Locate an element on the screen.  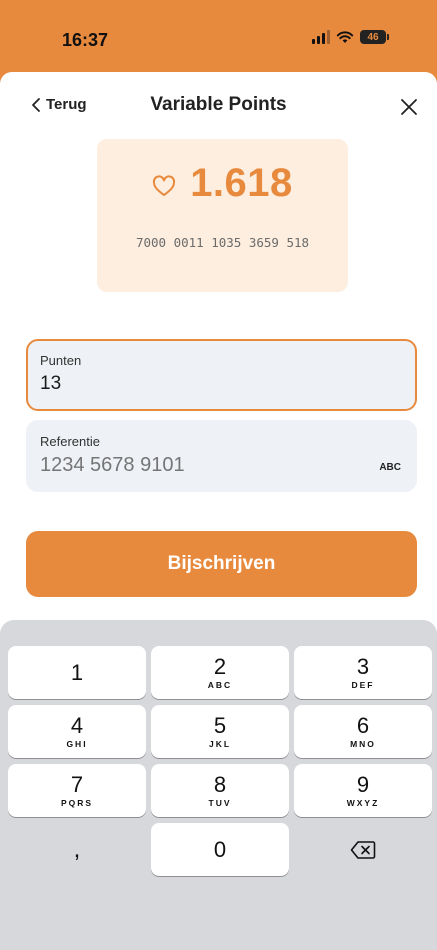
status-icons: 46 is located at coordinates (350, 37).